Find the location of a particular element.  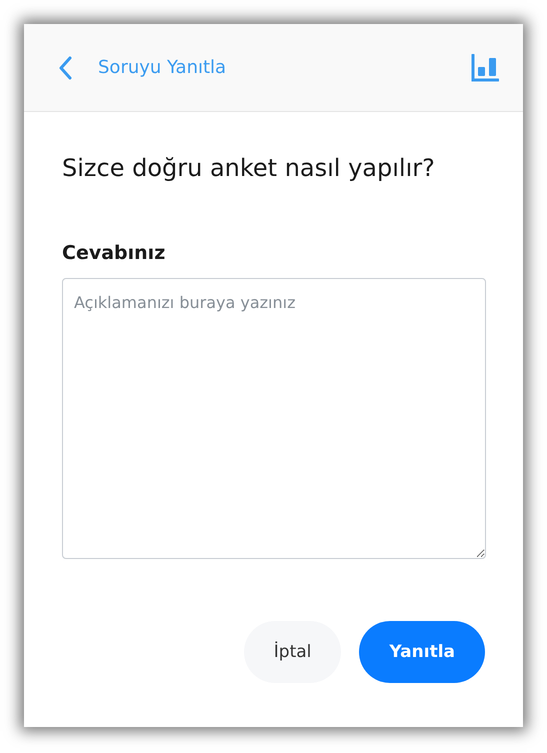

bar-chart-icon is located at coordinates (485, 68).